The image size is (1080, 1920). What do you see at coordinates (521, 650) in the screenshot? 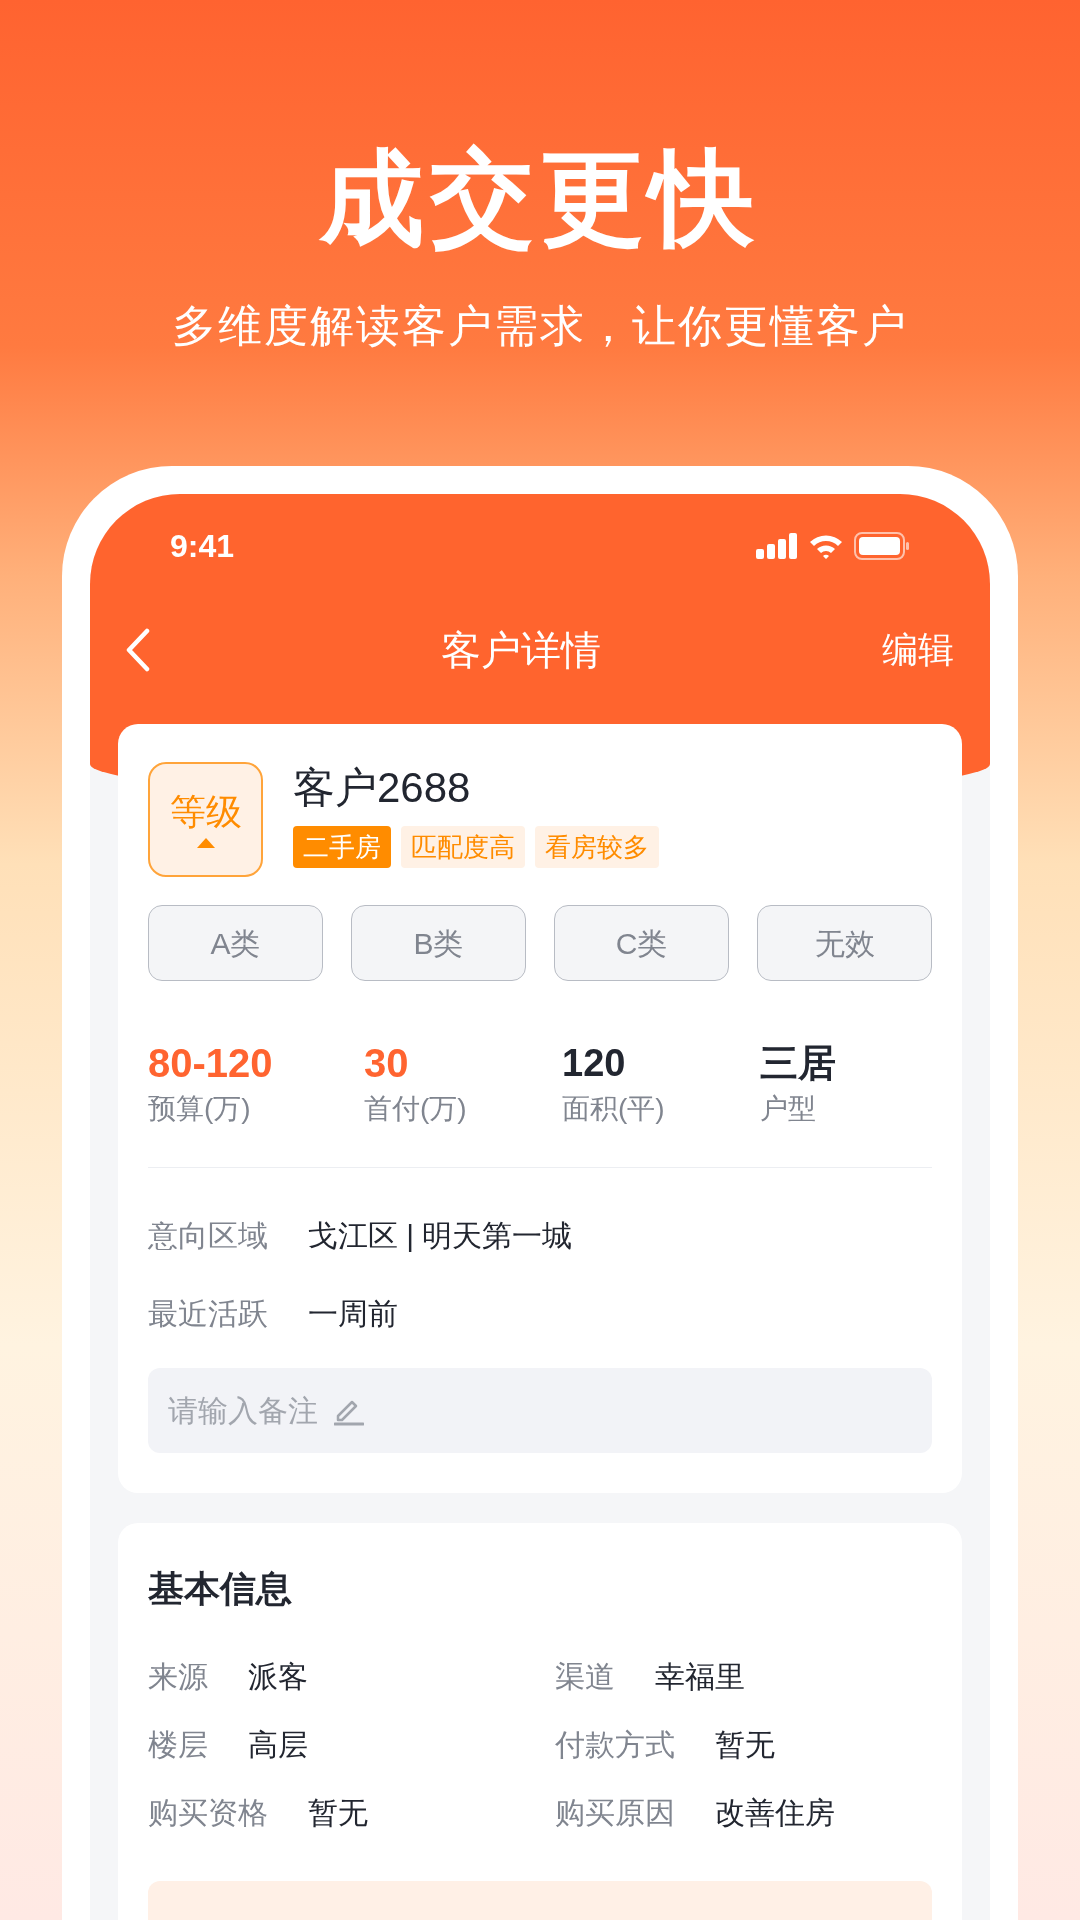
I see `page-title: 客户详情` at bounding box center [521, 650].